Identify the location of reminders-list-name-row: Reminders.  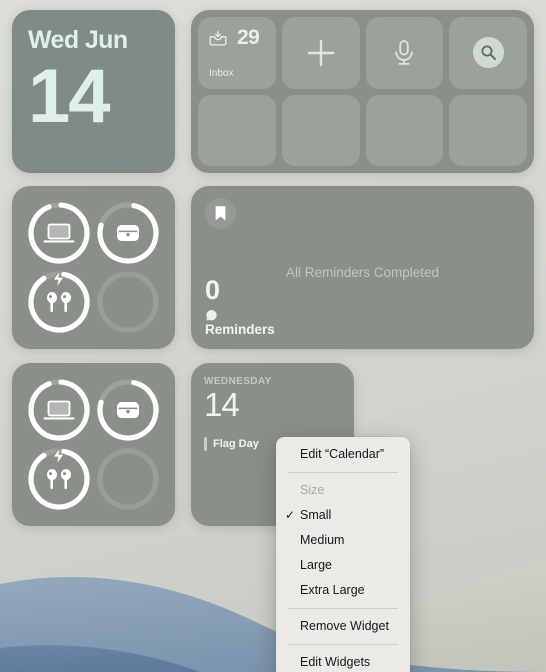
(251, 322).